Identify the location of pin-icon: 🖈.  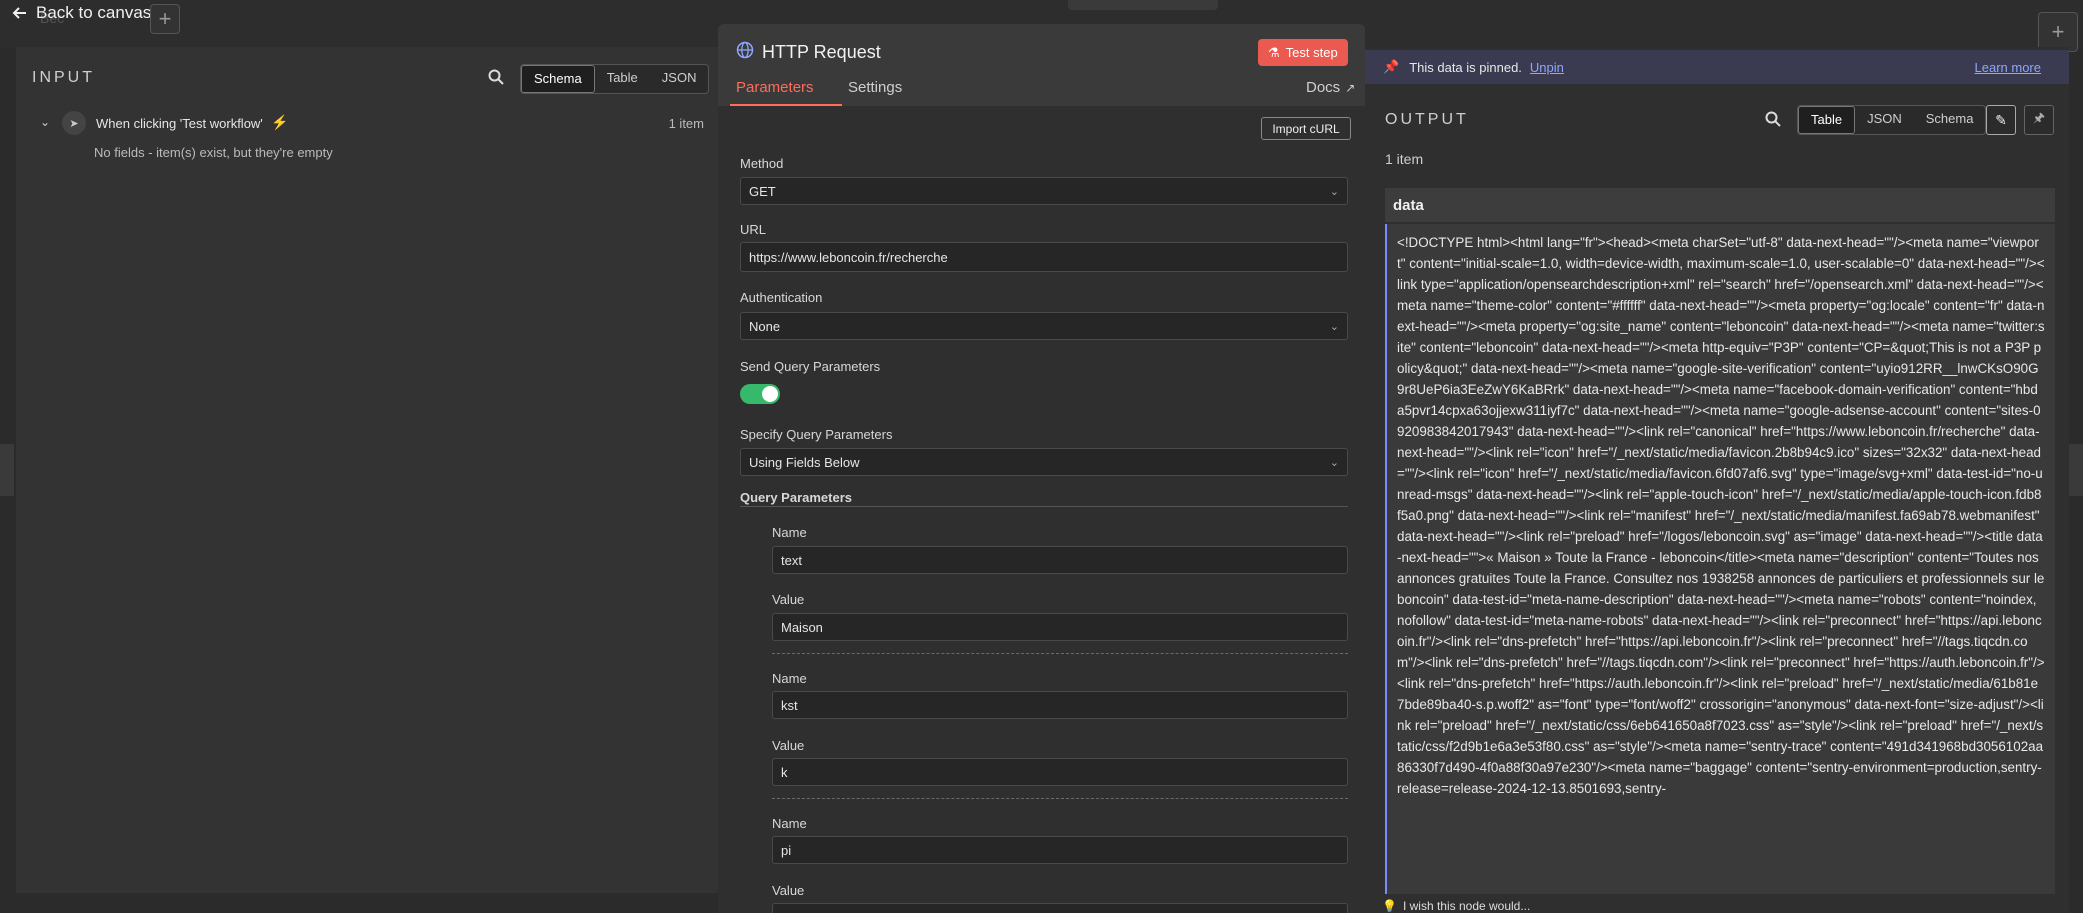
(2039, 117).